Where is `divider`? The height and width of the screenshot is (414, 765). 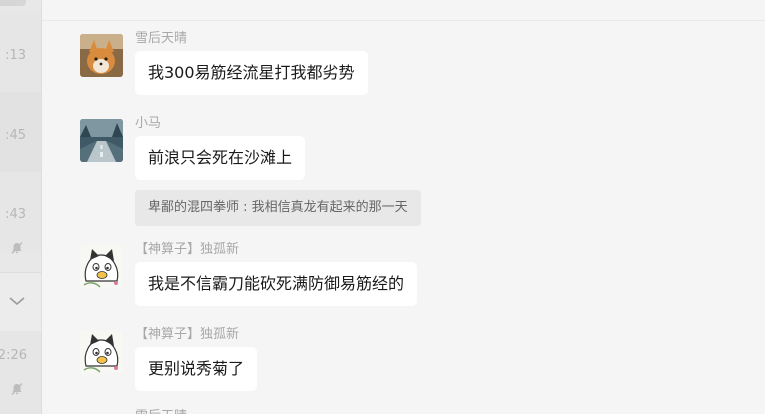 divider is located at coordinates (403, 20).